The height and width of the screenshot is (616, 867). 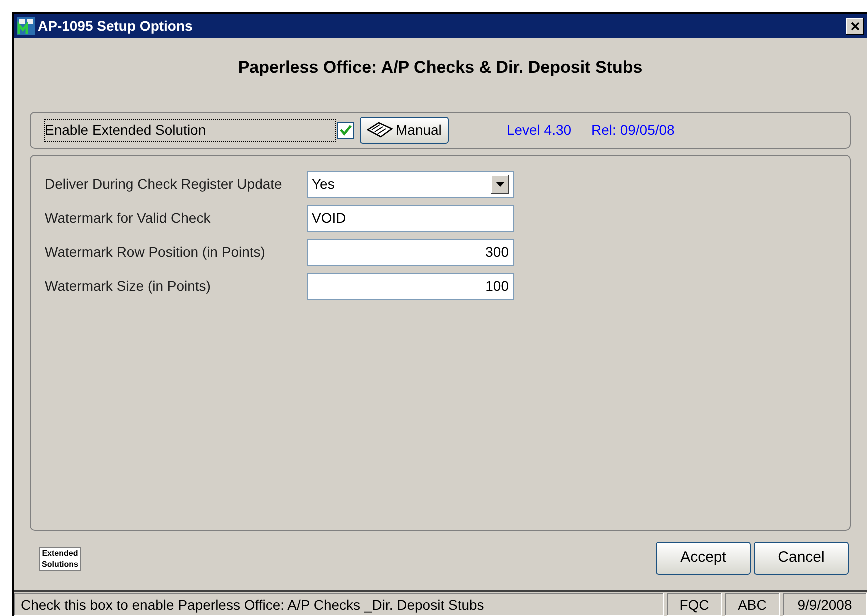 I want to click on dropdown-field: Yes, so click(x=410, y=184).